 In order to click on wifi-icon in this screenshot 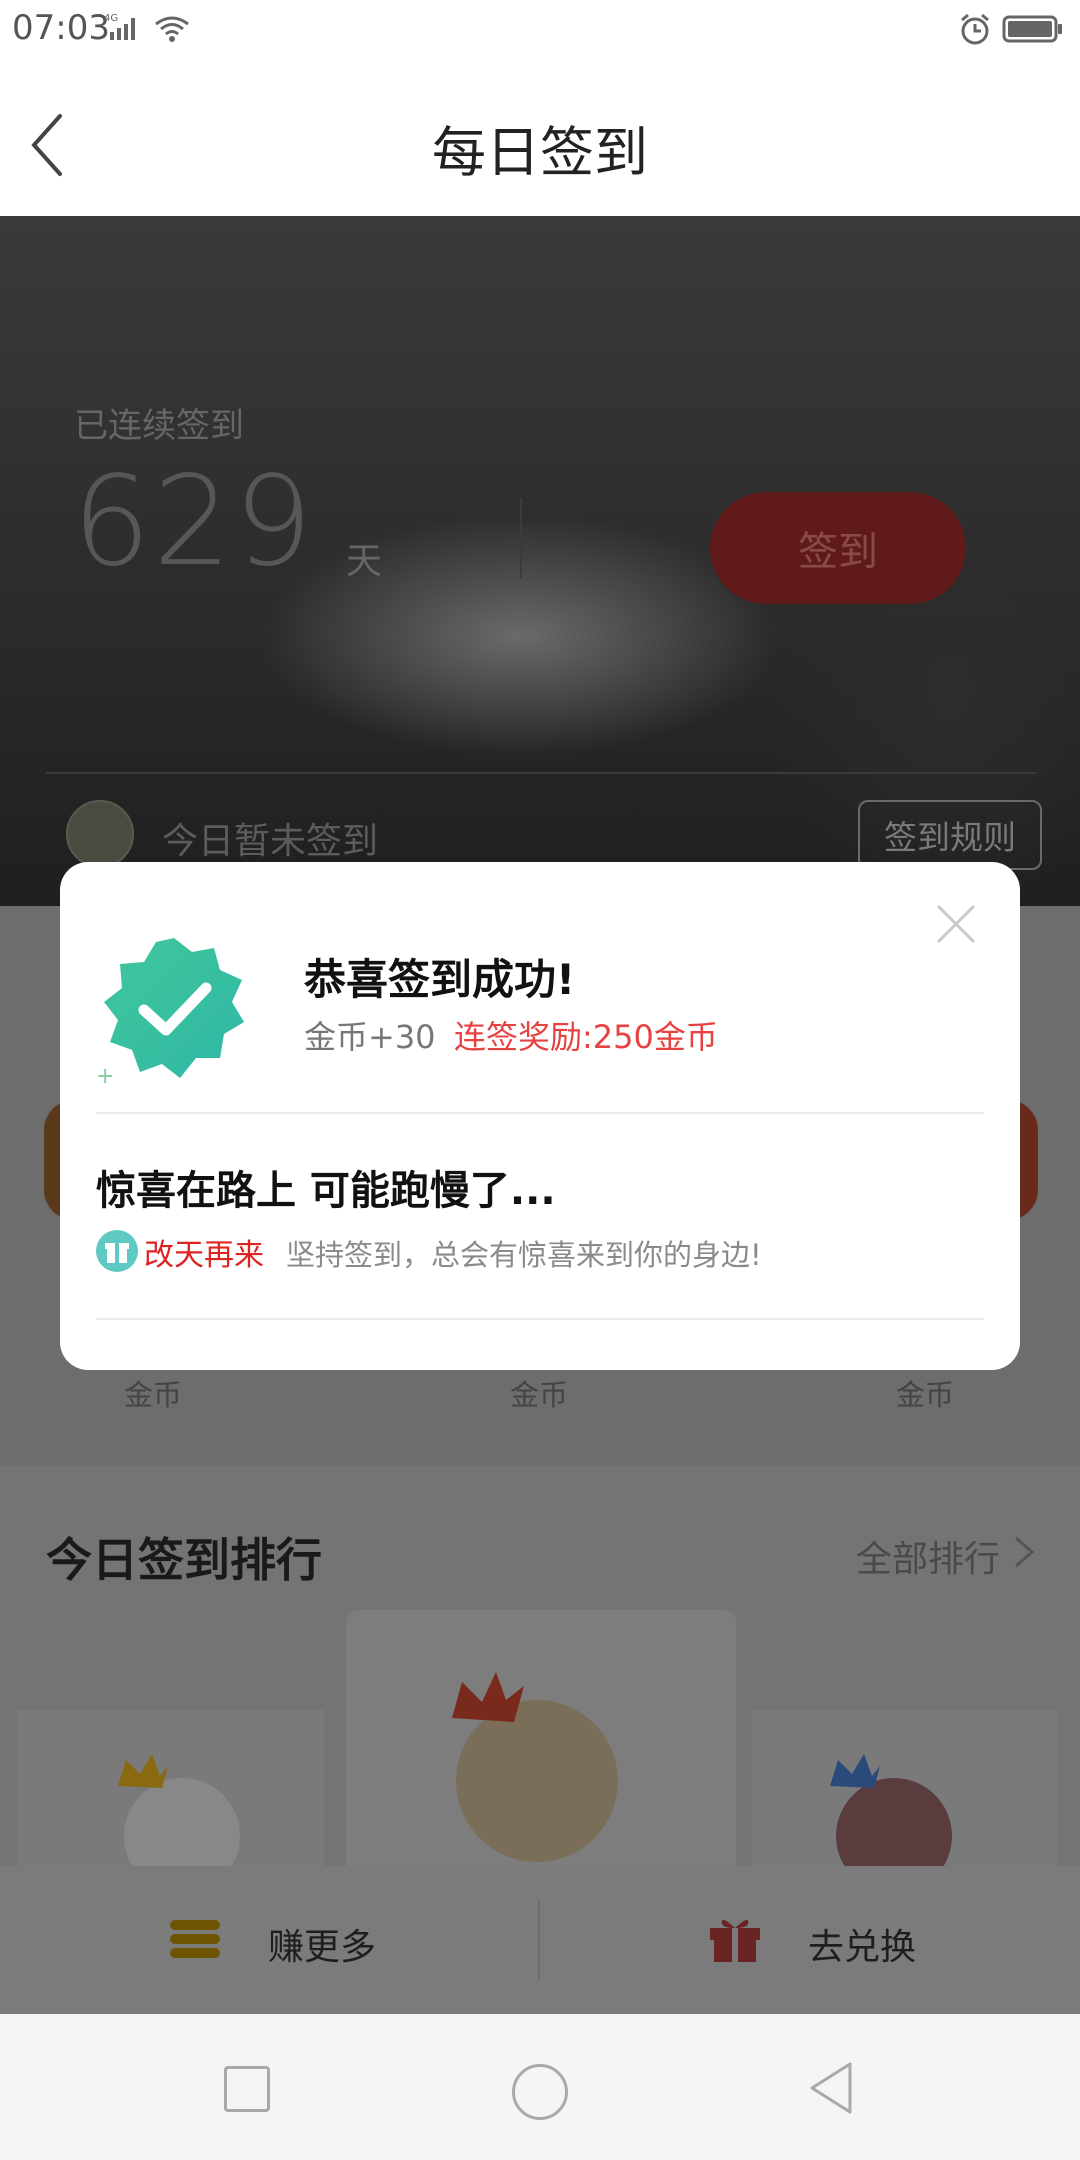, I will do `click(172, 31)`.